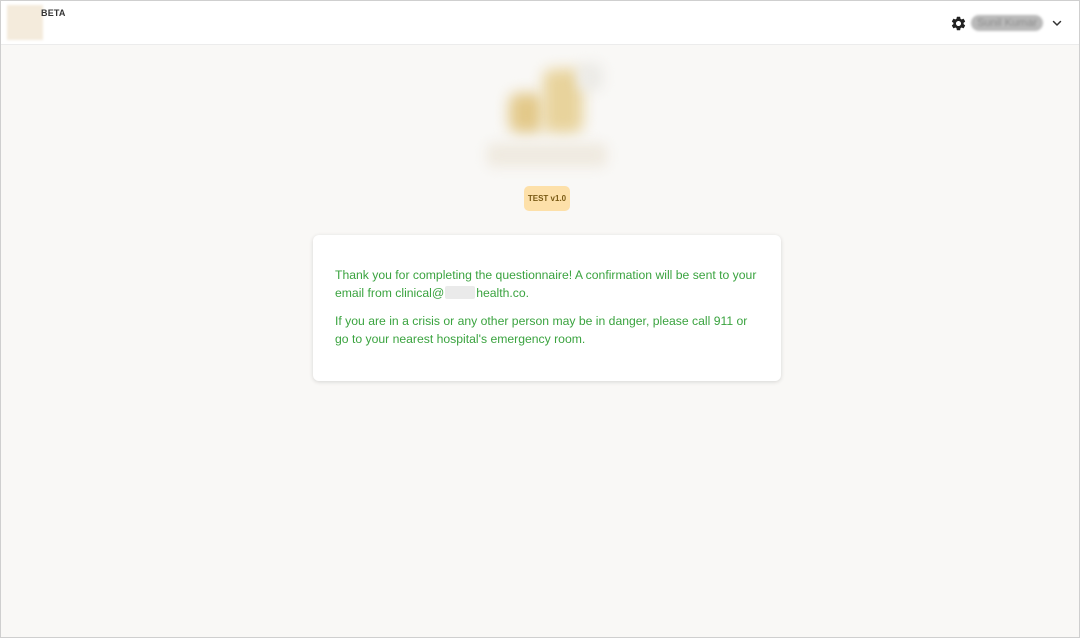  Describe the element at coordinates (503, 292) in the screenshot. I see `confirmation-domain: health.co.` at that location.